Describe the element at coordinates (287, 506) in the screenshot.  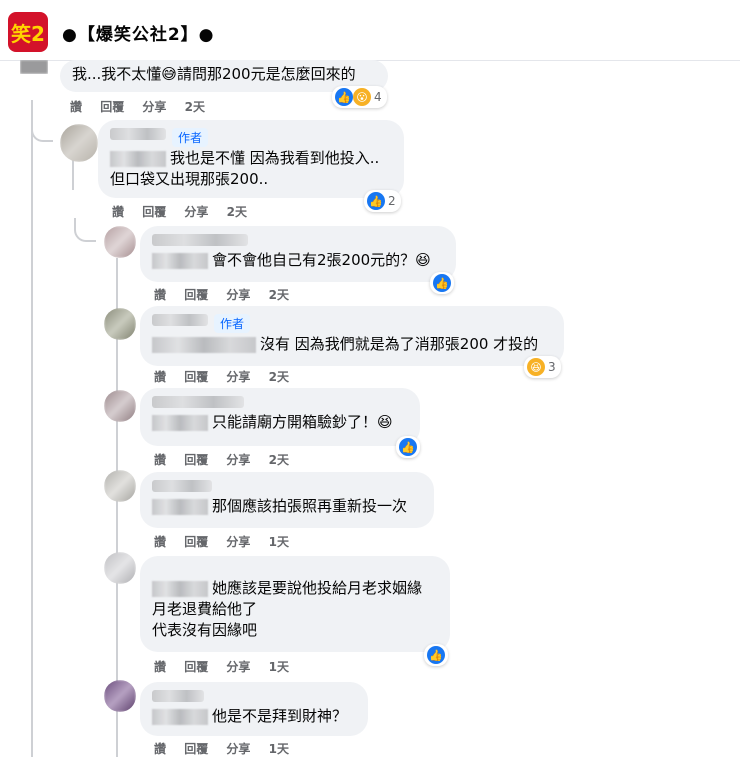
I see `comment-text: 那個應該拍張照再重新投一次` at that location.